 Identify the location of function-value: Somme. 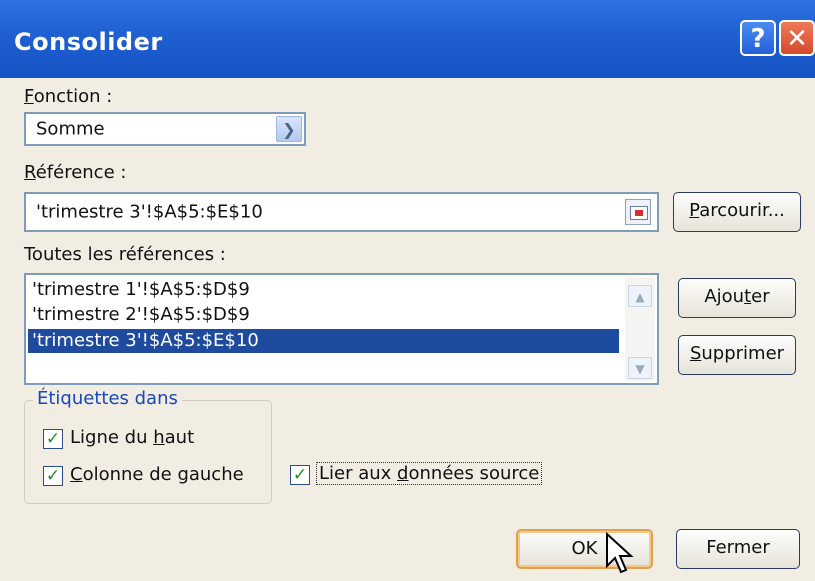
(70, 129).